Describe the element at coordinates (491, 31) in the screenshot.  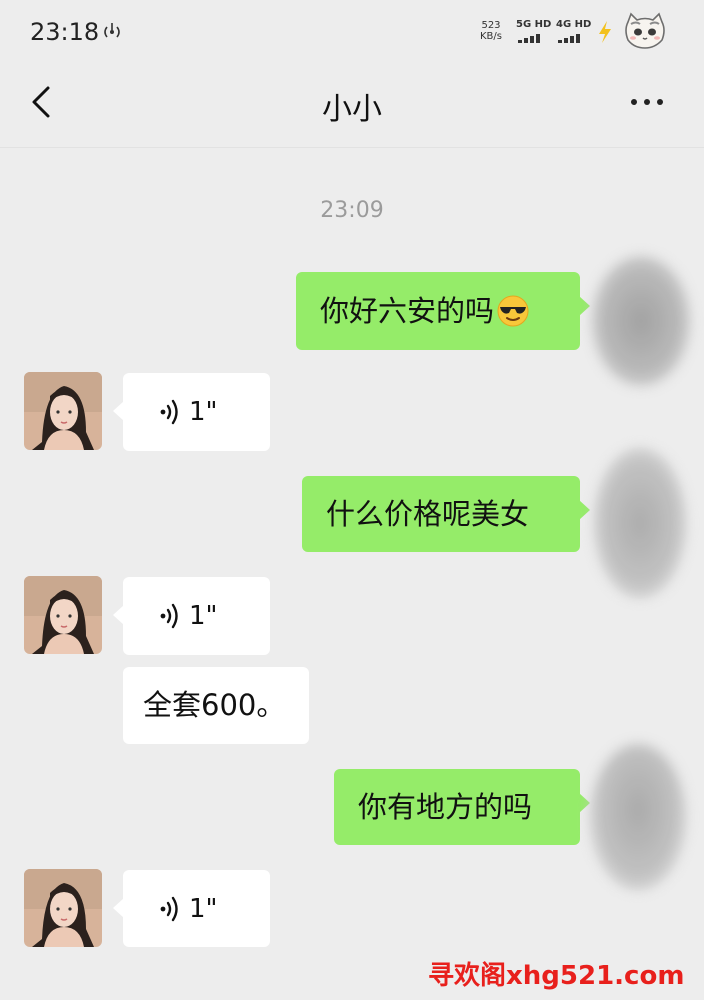
I see `network-speed: 523 KB/s` at that location.